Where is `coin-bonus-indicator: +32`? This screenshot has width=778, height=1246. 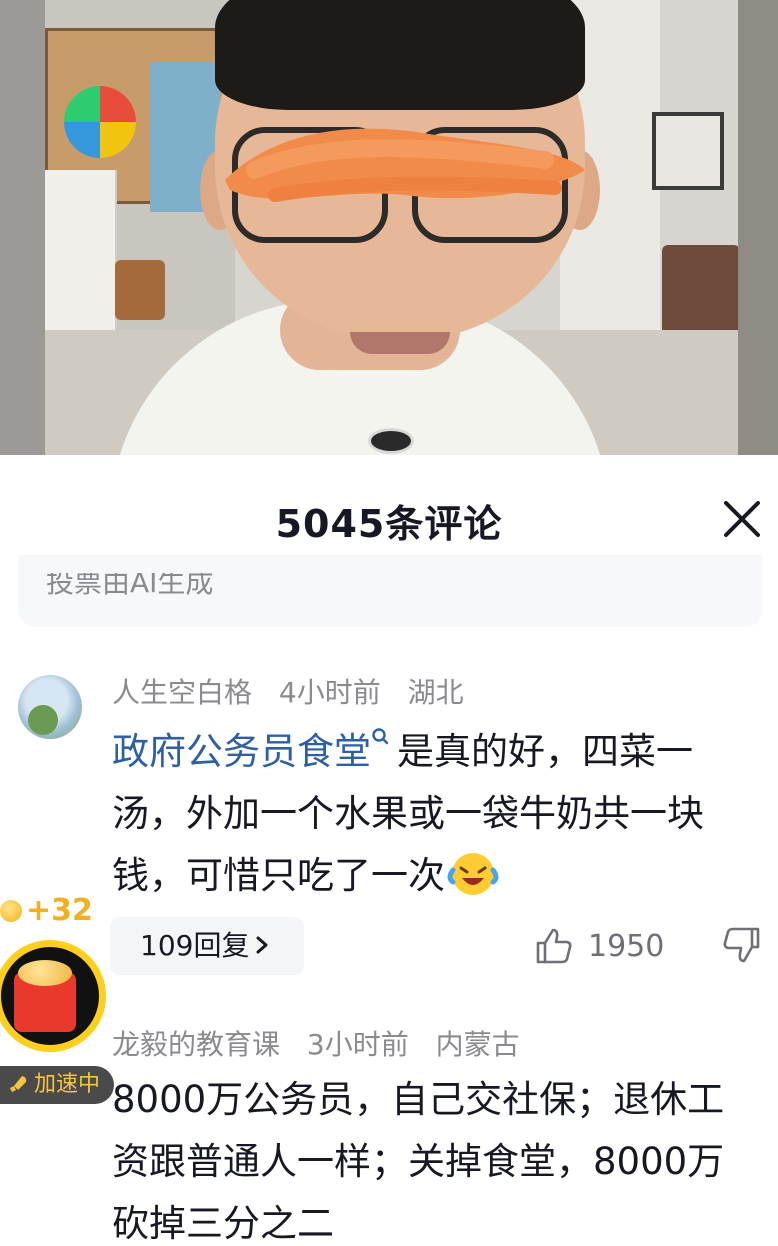 coin-bonus-indicator: +32 is located at coordinates (46, 910).